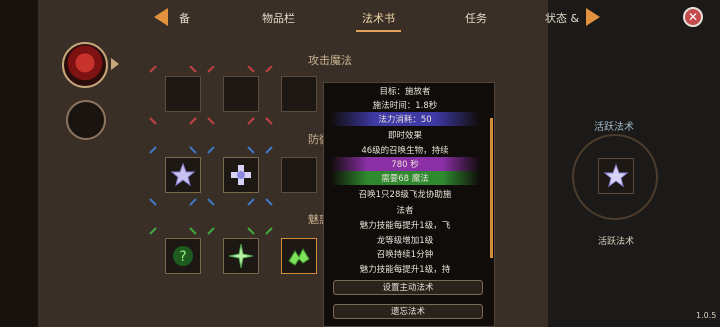  What do you see at coordinates (405, 165) in the screenshot?
I see `tooltip-duration: 780 秒` at bounding box center [405, 165].